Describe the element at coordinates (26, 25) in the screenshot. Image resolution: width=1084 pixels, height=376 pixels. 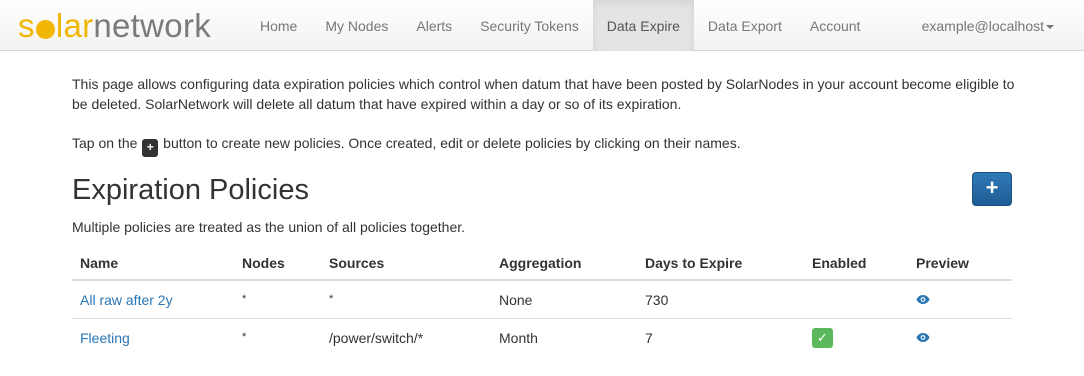
I see `brand-text-s: s` at that location.